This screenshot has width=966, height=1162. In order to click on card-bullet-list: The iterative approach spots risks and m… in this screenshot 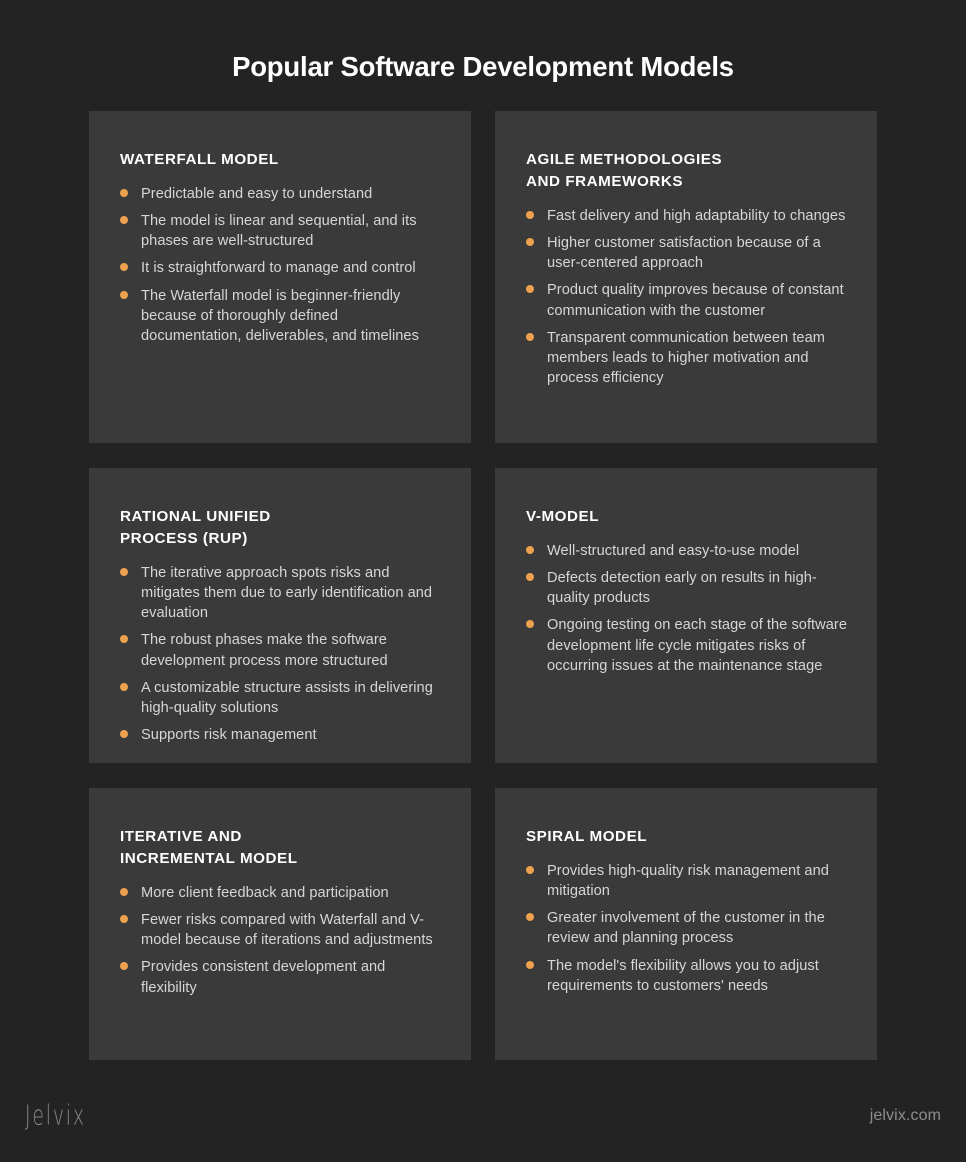, I will do `click(280, 654)`.